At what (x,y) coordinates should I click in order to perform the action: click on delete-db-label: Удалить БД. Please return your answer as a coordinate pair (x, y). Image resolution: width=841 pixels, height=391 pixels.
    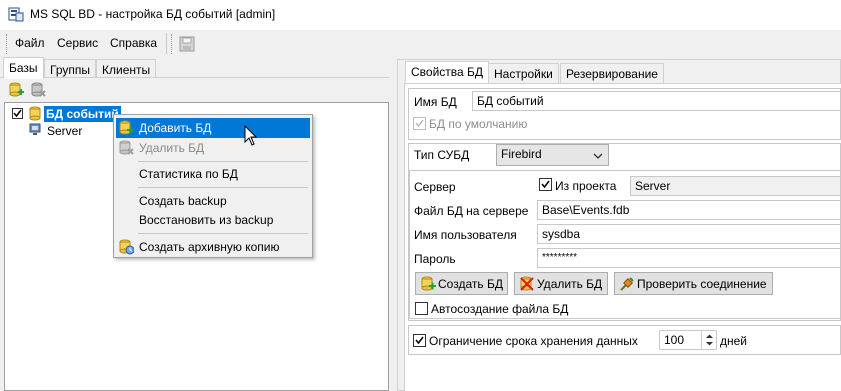
    Looking at the image, I should click on (570, 284).